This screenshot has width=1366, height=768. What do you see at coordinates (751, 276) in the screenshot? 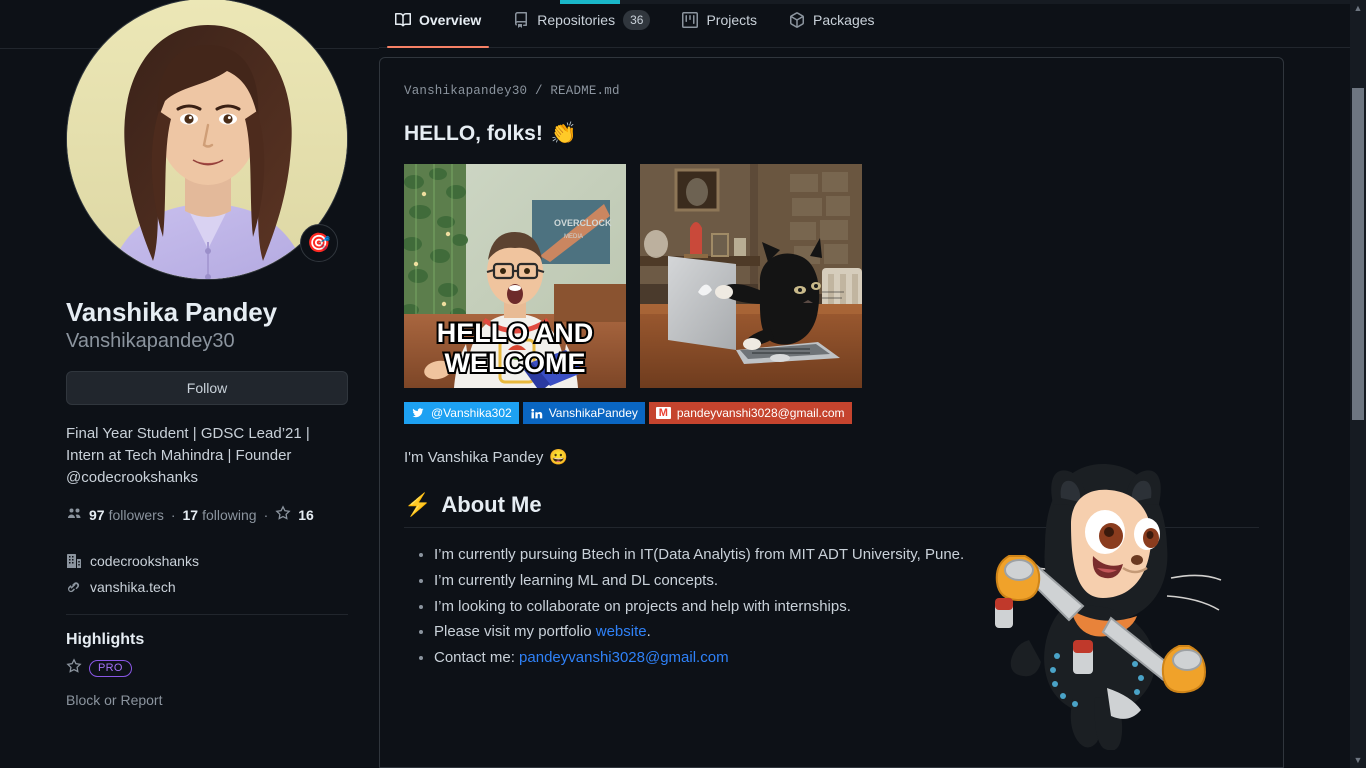
I see `cat-typing-laptop-gif` at bounding box center [751, 276].